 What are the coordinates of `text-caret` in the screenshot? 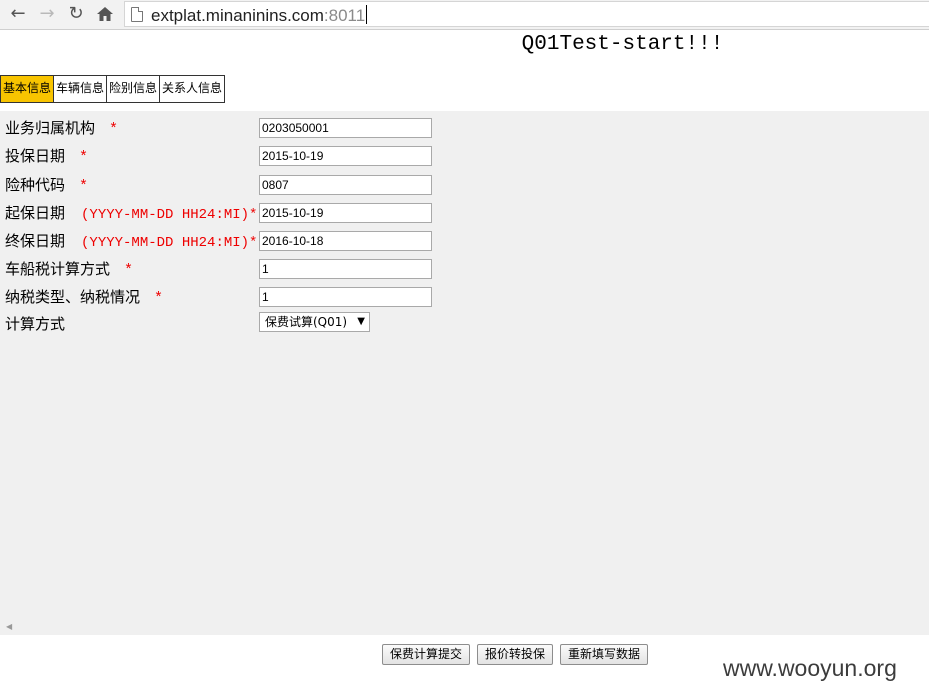 It's located at (367, 14).